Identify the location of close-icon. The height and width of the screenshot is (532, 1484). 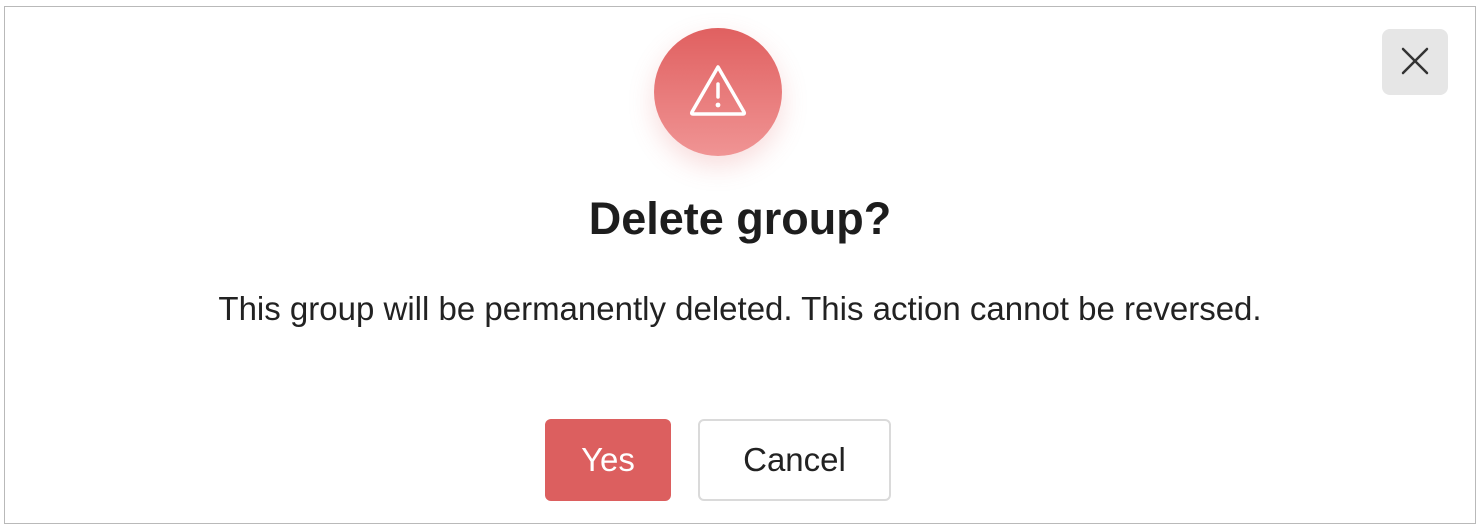
(1415, 62).